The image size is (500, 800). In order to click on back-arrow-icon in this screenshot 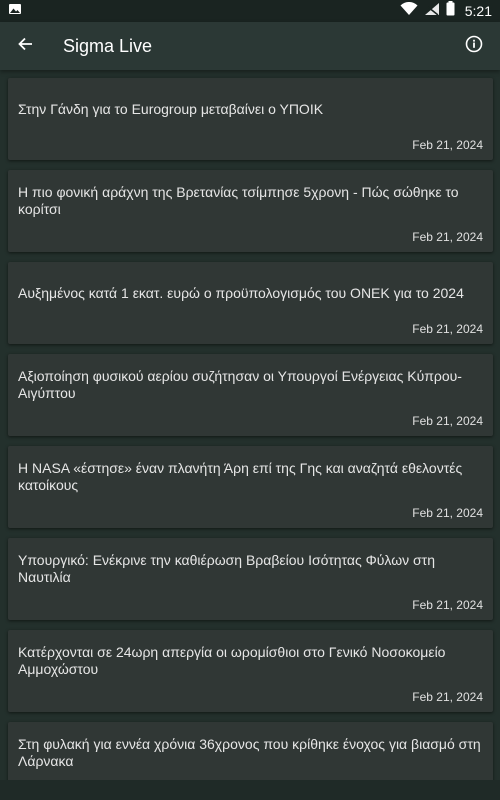, I will do `click(25, 46)`.